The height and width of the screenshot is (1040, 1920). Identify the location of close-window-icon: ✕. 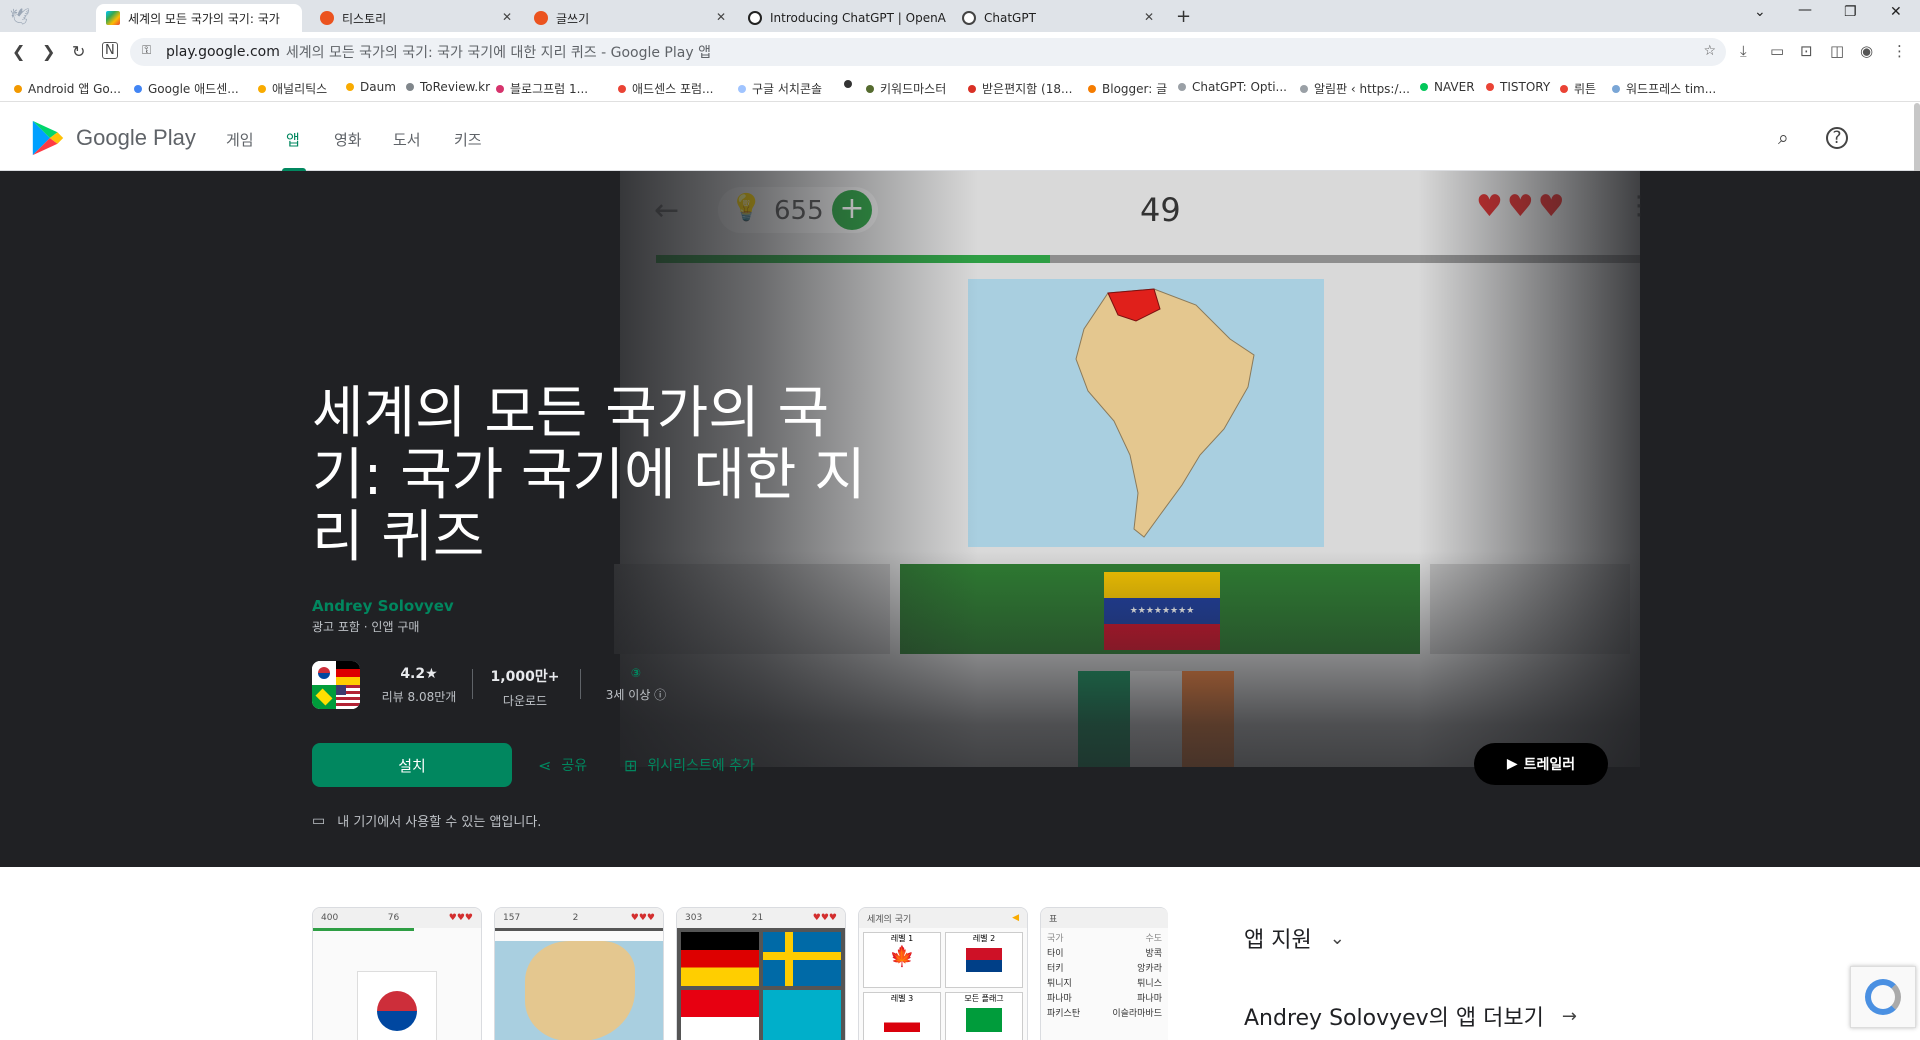
(1896, 12).